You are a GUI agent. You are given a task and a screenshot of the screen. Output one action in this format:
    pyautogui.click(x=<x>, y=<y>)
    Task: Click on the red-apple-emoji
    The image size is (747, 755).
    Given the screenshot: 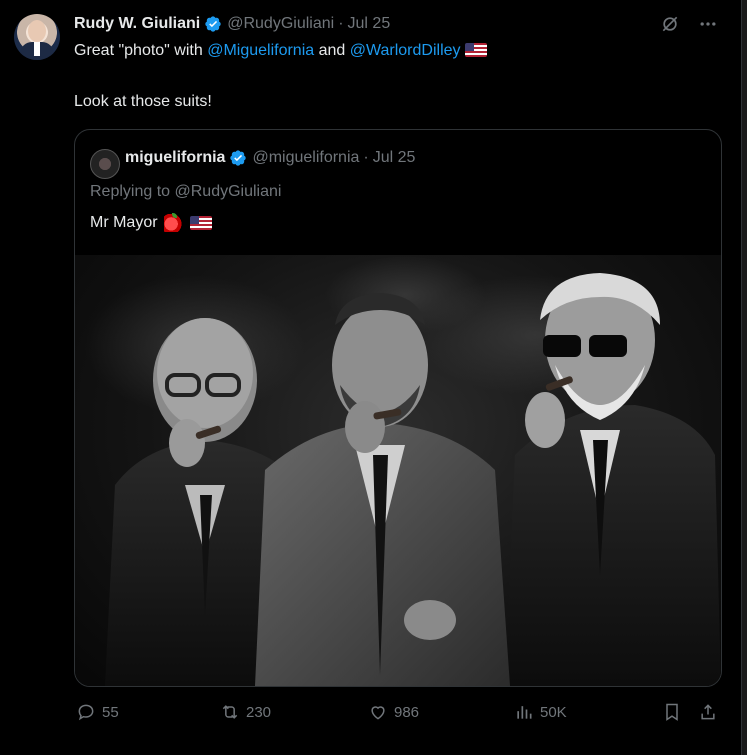 What is the action you would take?
    pyautogui.click(x=172, y=222)
    